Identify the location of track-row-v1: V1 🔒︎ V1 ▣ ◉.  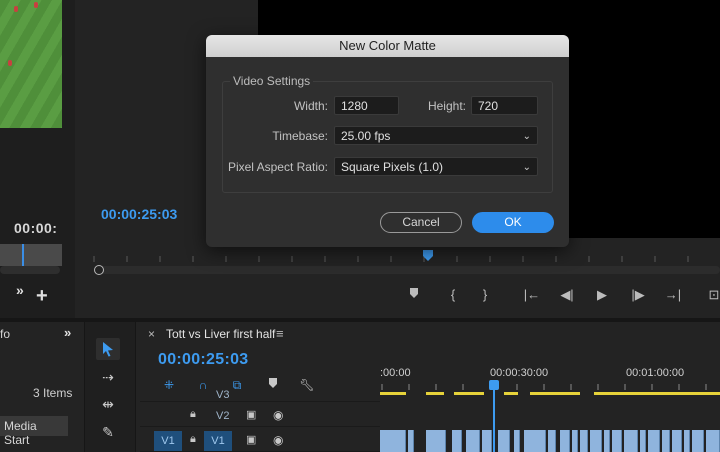
(260, 441).